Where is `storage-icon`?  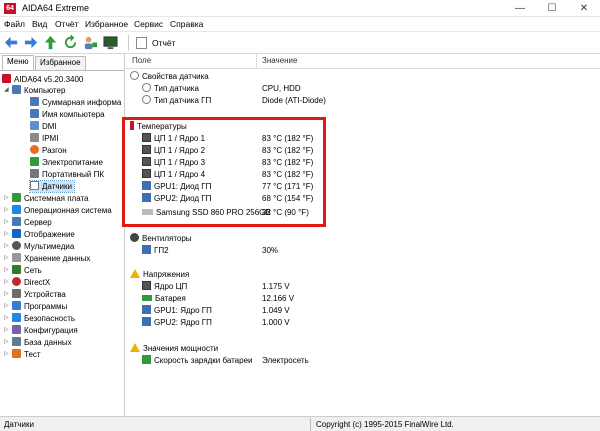
storage-icon is located at coordinates (16, 257).